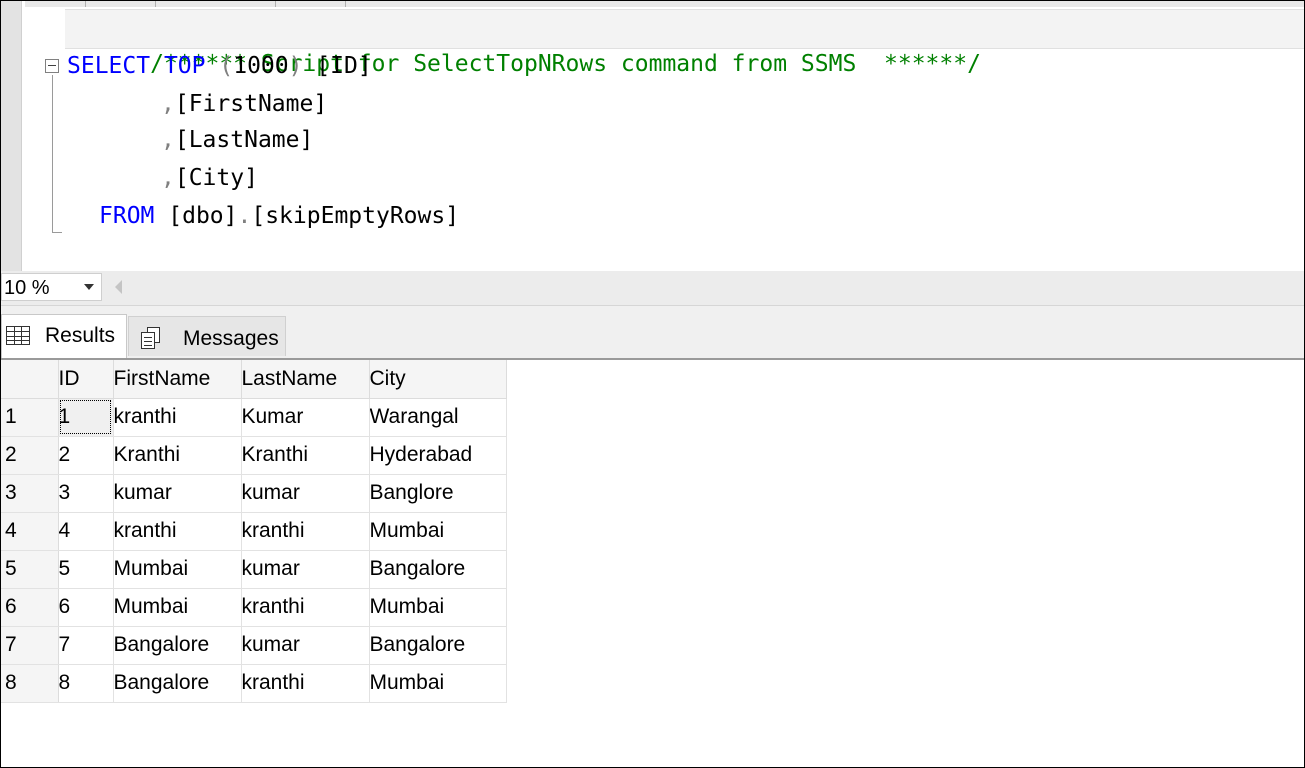 This screenshot has width=1305, height=768. Describe the element at coordinates (344, 66) in the screenshot. I see `column-id: [ID]` at that location.